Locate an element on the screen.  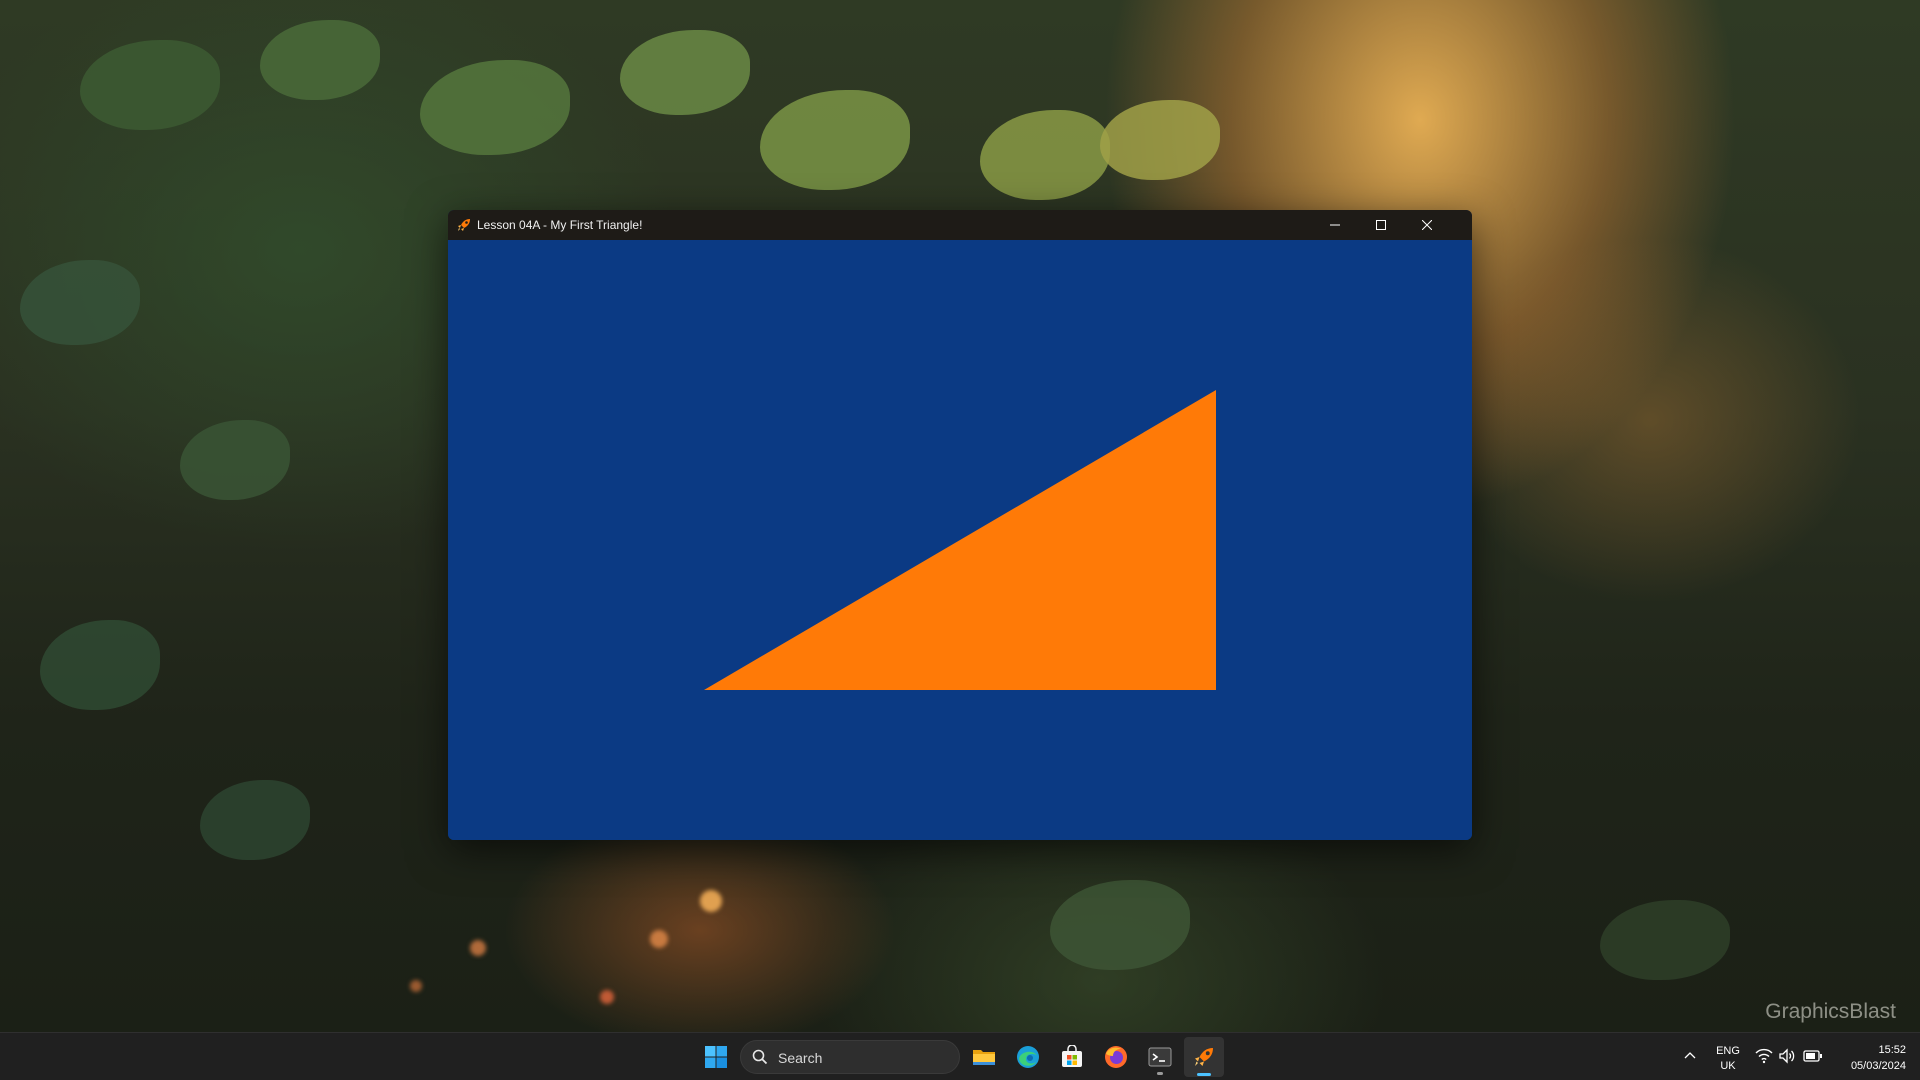
close-button is located at coordinates (1427, 225).